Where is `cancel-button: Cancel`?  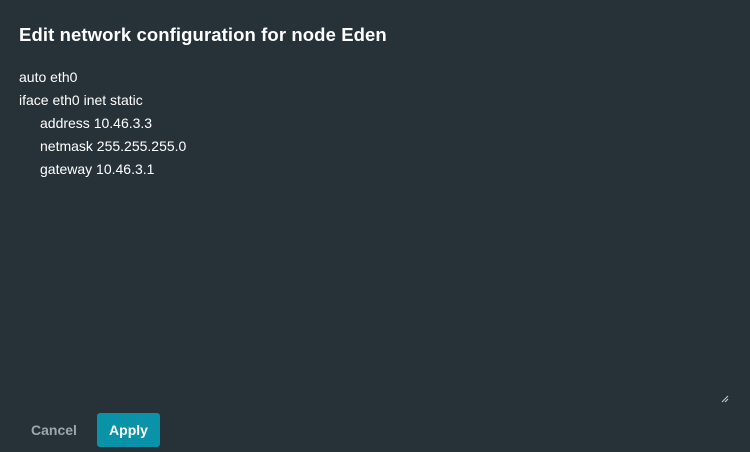 cancel-button: Cancel is located at coordinates (54, 430).